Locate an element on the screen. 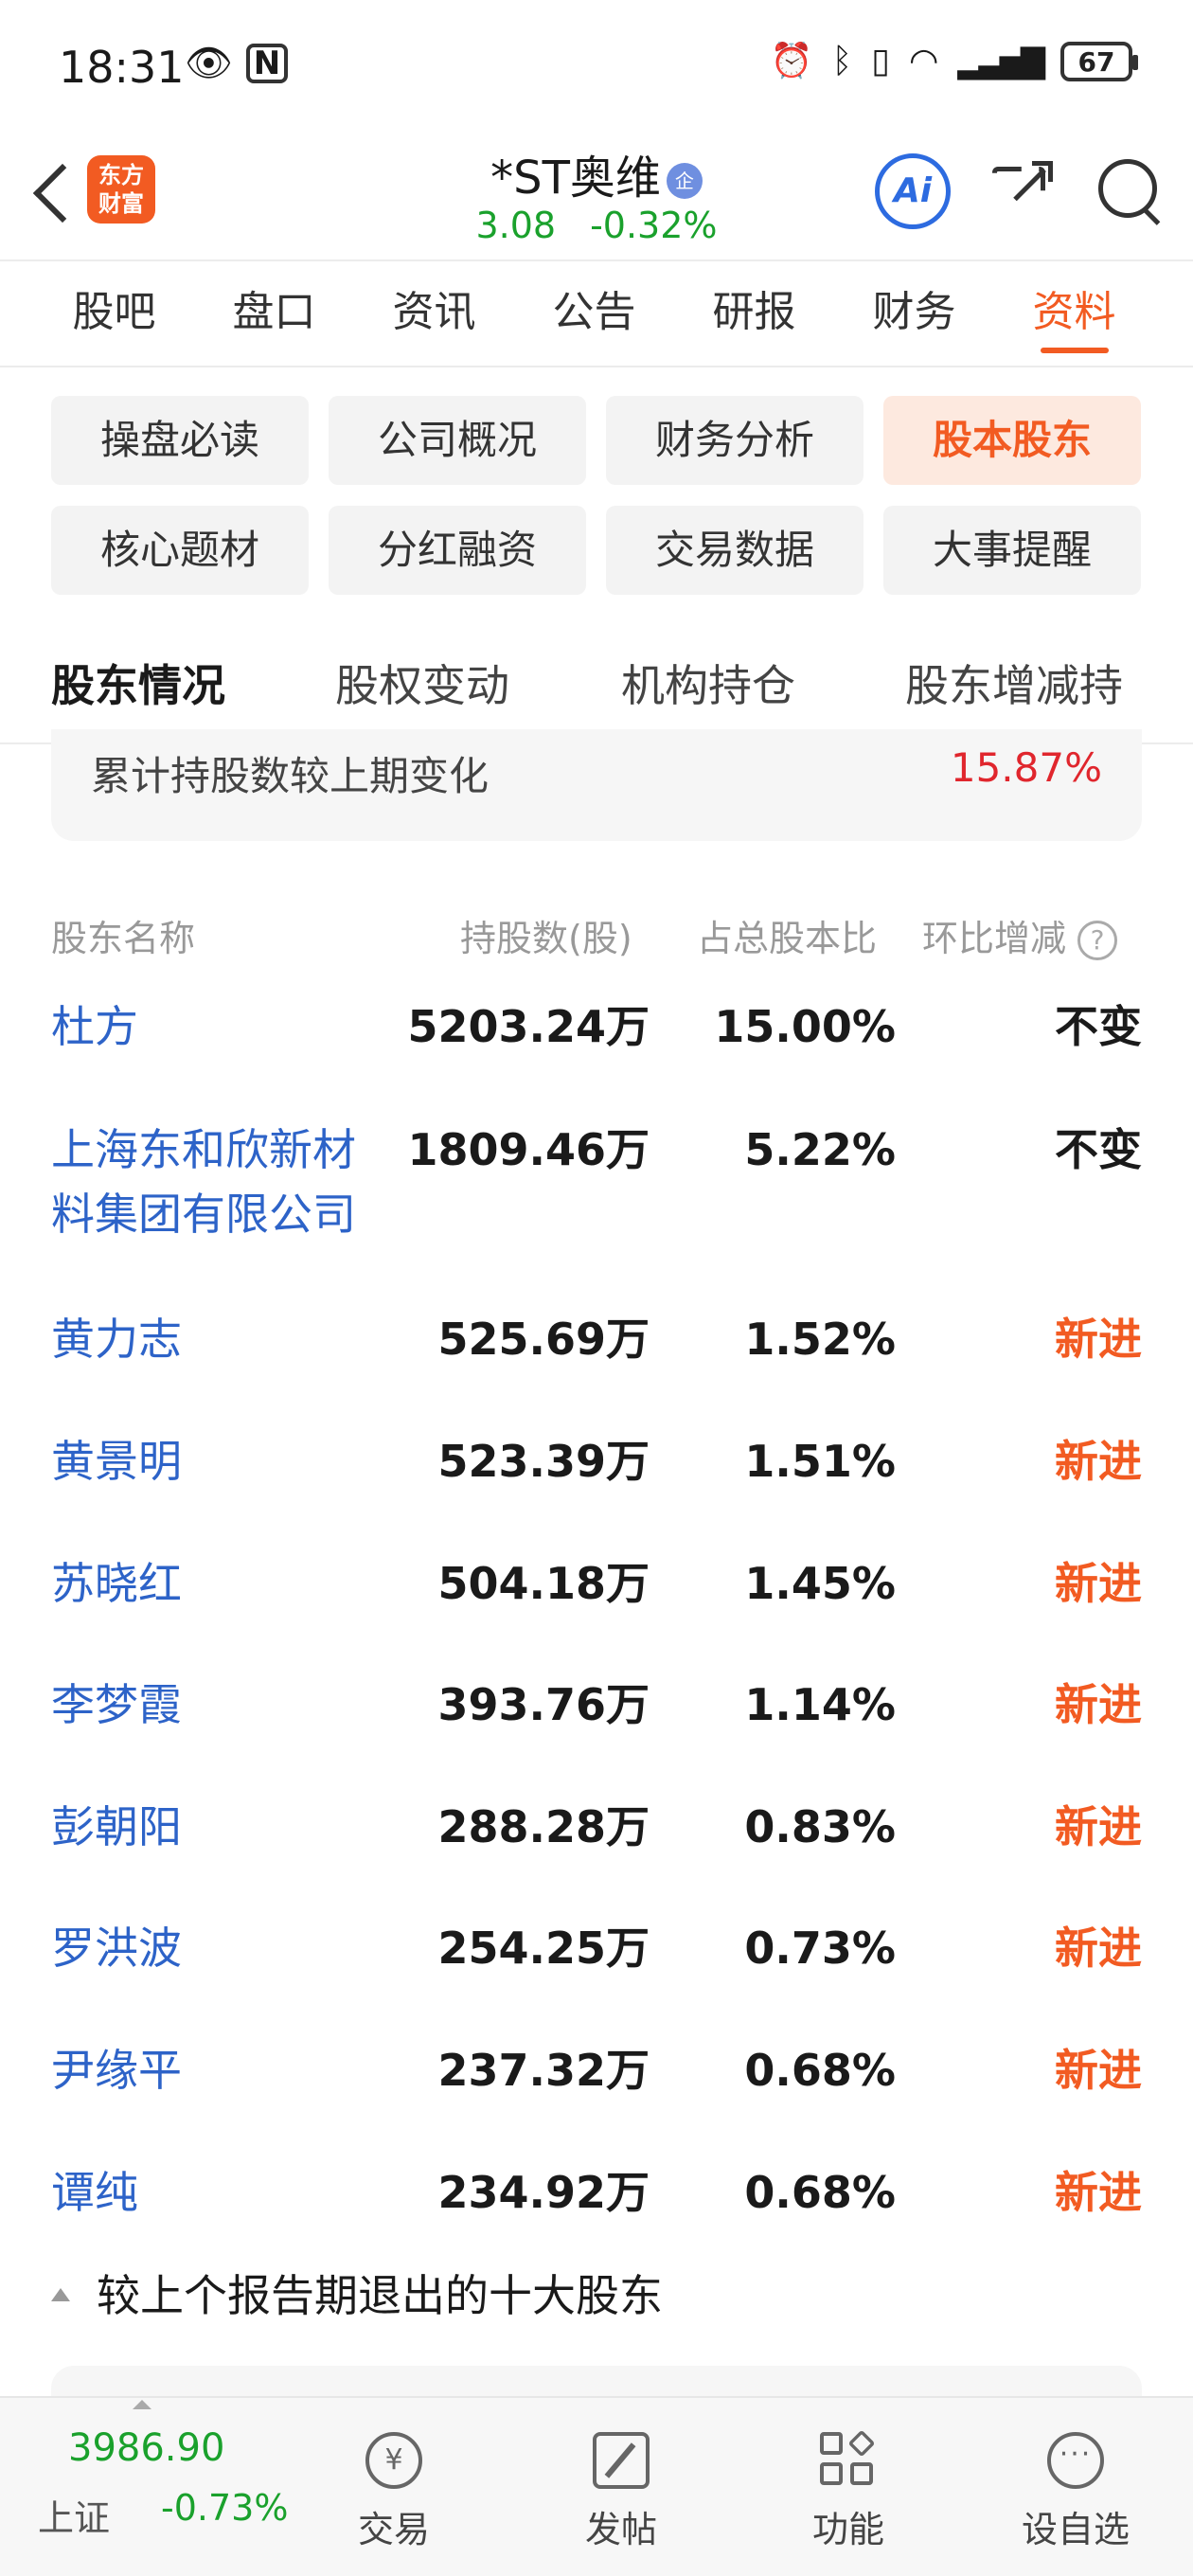 The height and width of the screenshot is (2576, 1193). bottom-bar: 3986.90 上证 -0.73% ¥ 交易 发帖 功能 ··· 设自选 is located at coordinates (596, 2486).